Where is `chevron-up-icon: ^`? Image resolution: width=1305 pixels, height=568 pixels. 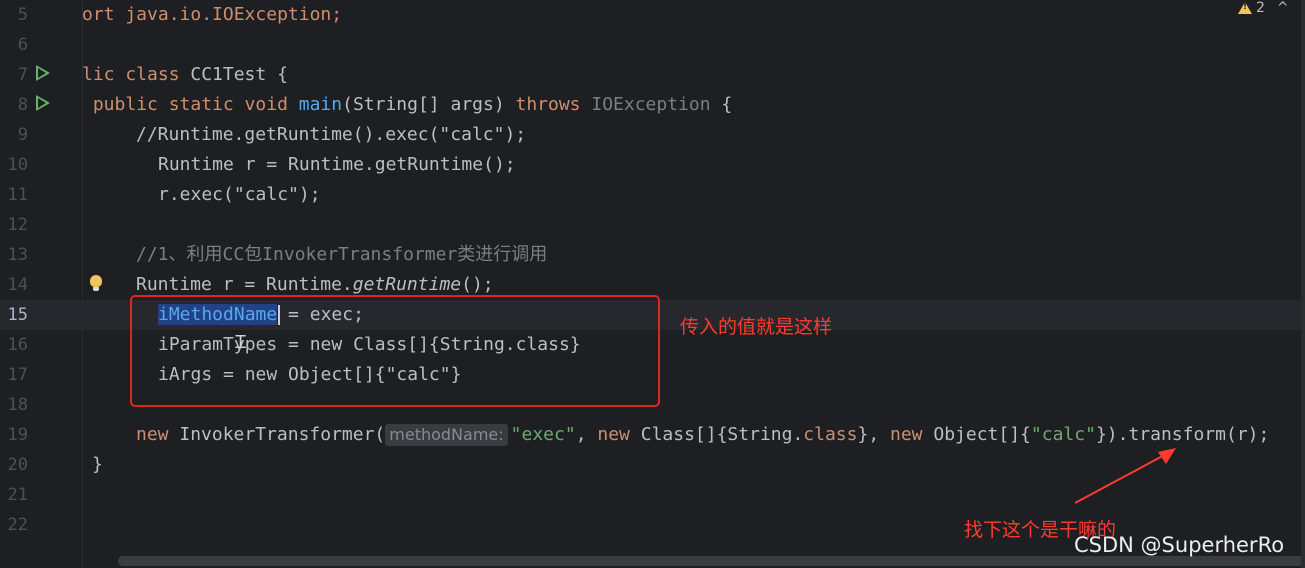 chevron-up-icon: ^ is located at coordinates (1283, 8).